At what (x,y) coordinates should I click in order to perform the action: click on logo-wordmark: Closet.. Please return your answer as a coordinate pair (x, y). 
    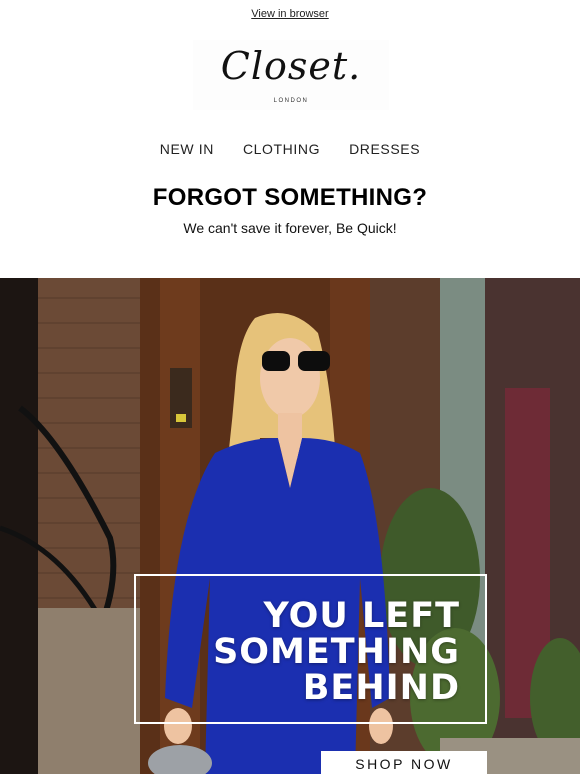
    Looking at the image, I should click on (291, 66).